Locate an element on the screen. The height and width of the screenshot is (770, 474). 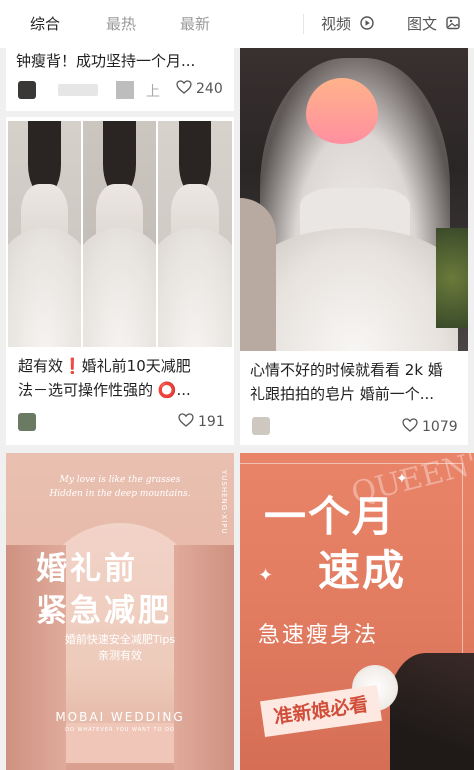
card-title-line1: 超有效❗婚礼前10天减肥 is located at coordinates (104, 366).